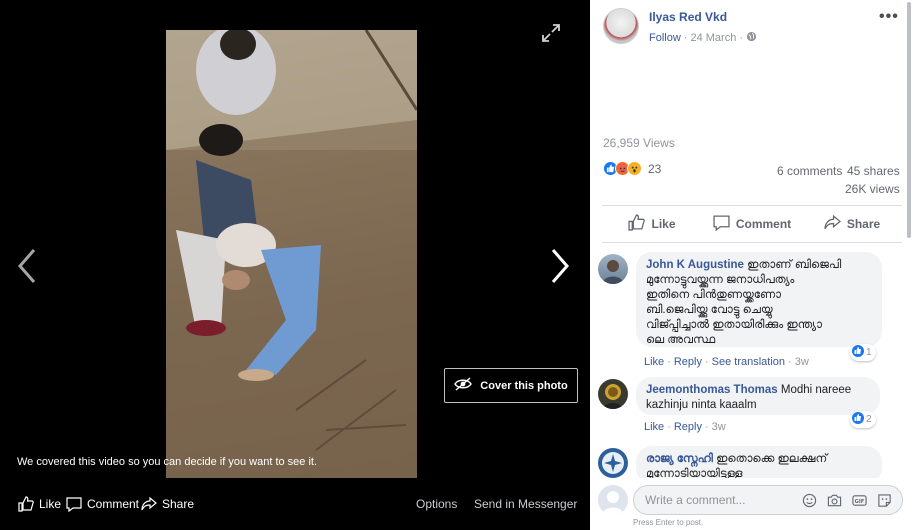  I want to click on comment-text-line: ഇതാണ് ബിജെപി, so click(794, 265).